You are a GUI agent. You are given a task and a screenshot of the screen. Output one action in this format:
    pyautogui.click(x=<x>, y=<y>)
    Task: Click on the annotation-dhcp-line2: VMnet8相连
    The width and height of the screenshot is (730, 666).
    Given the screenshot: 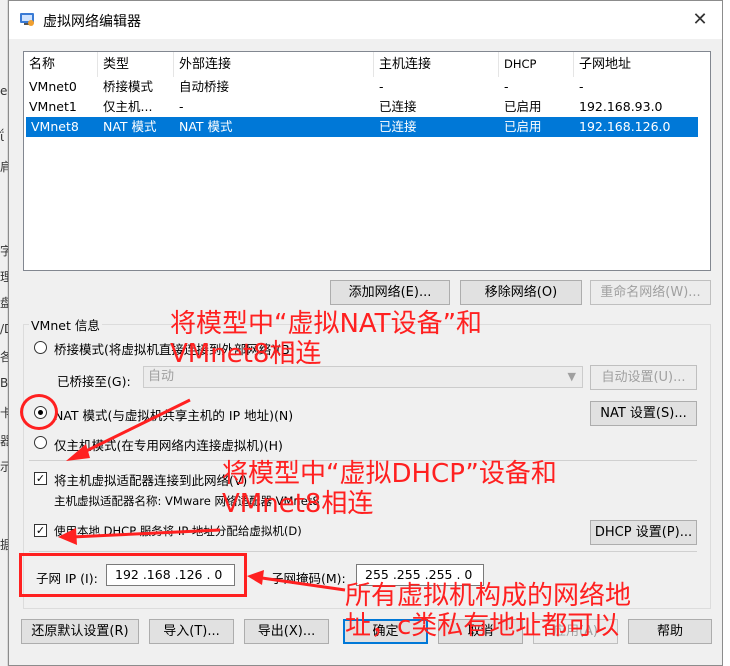 What is the action you would take?
    pyautogui.click(x=298, y=503)
    